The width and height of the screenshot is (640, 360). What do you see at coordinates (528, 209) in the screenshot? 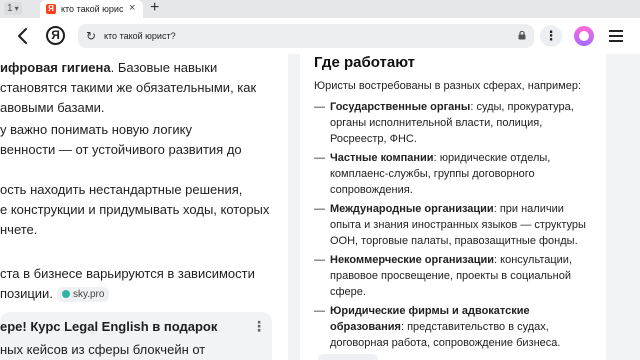
I see `text-line: : при наличии` at bounding box center [528, 209].